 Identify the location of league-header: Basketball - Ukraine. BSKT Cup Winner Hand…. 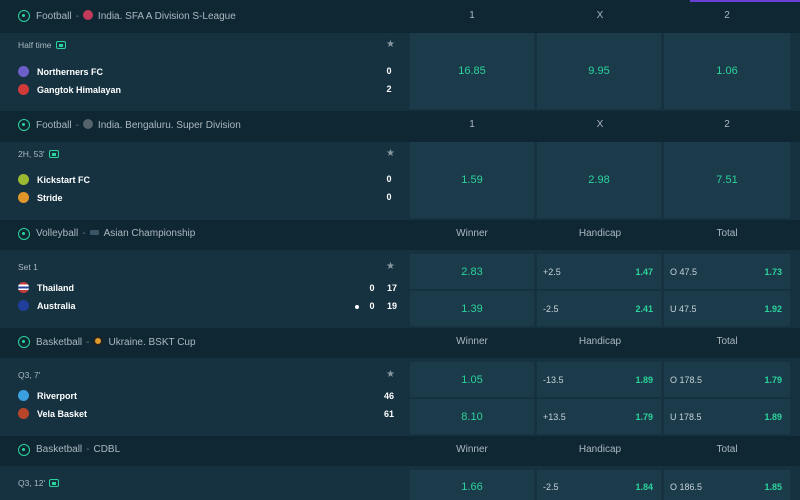
(400, 342).